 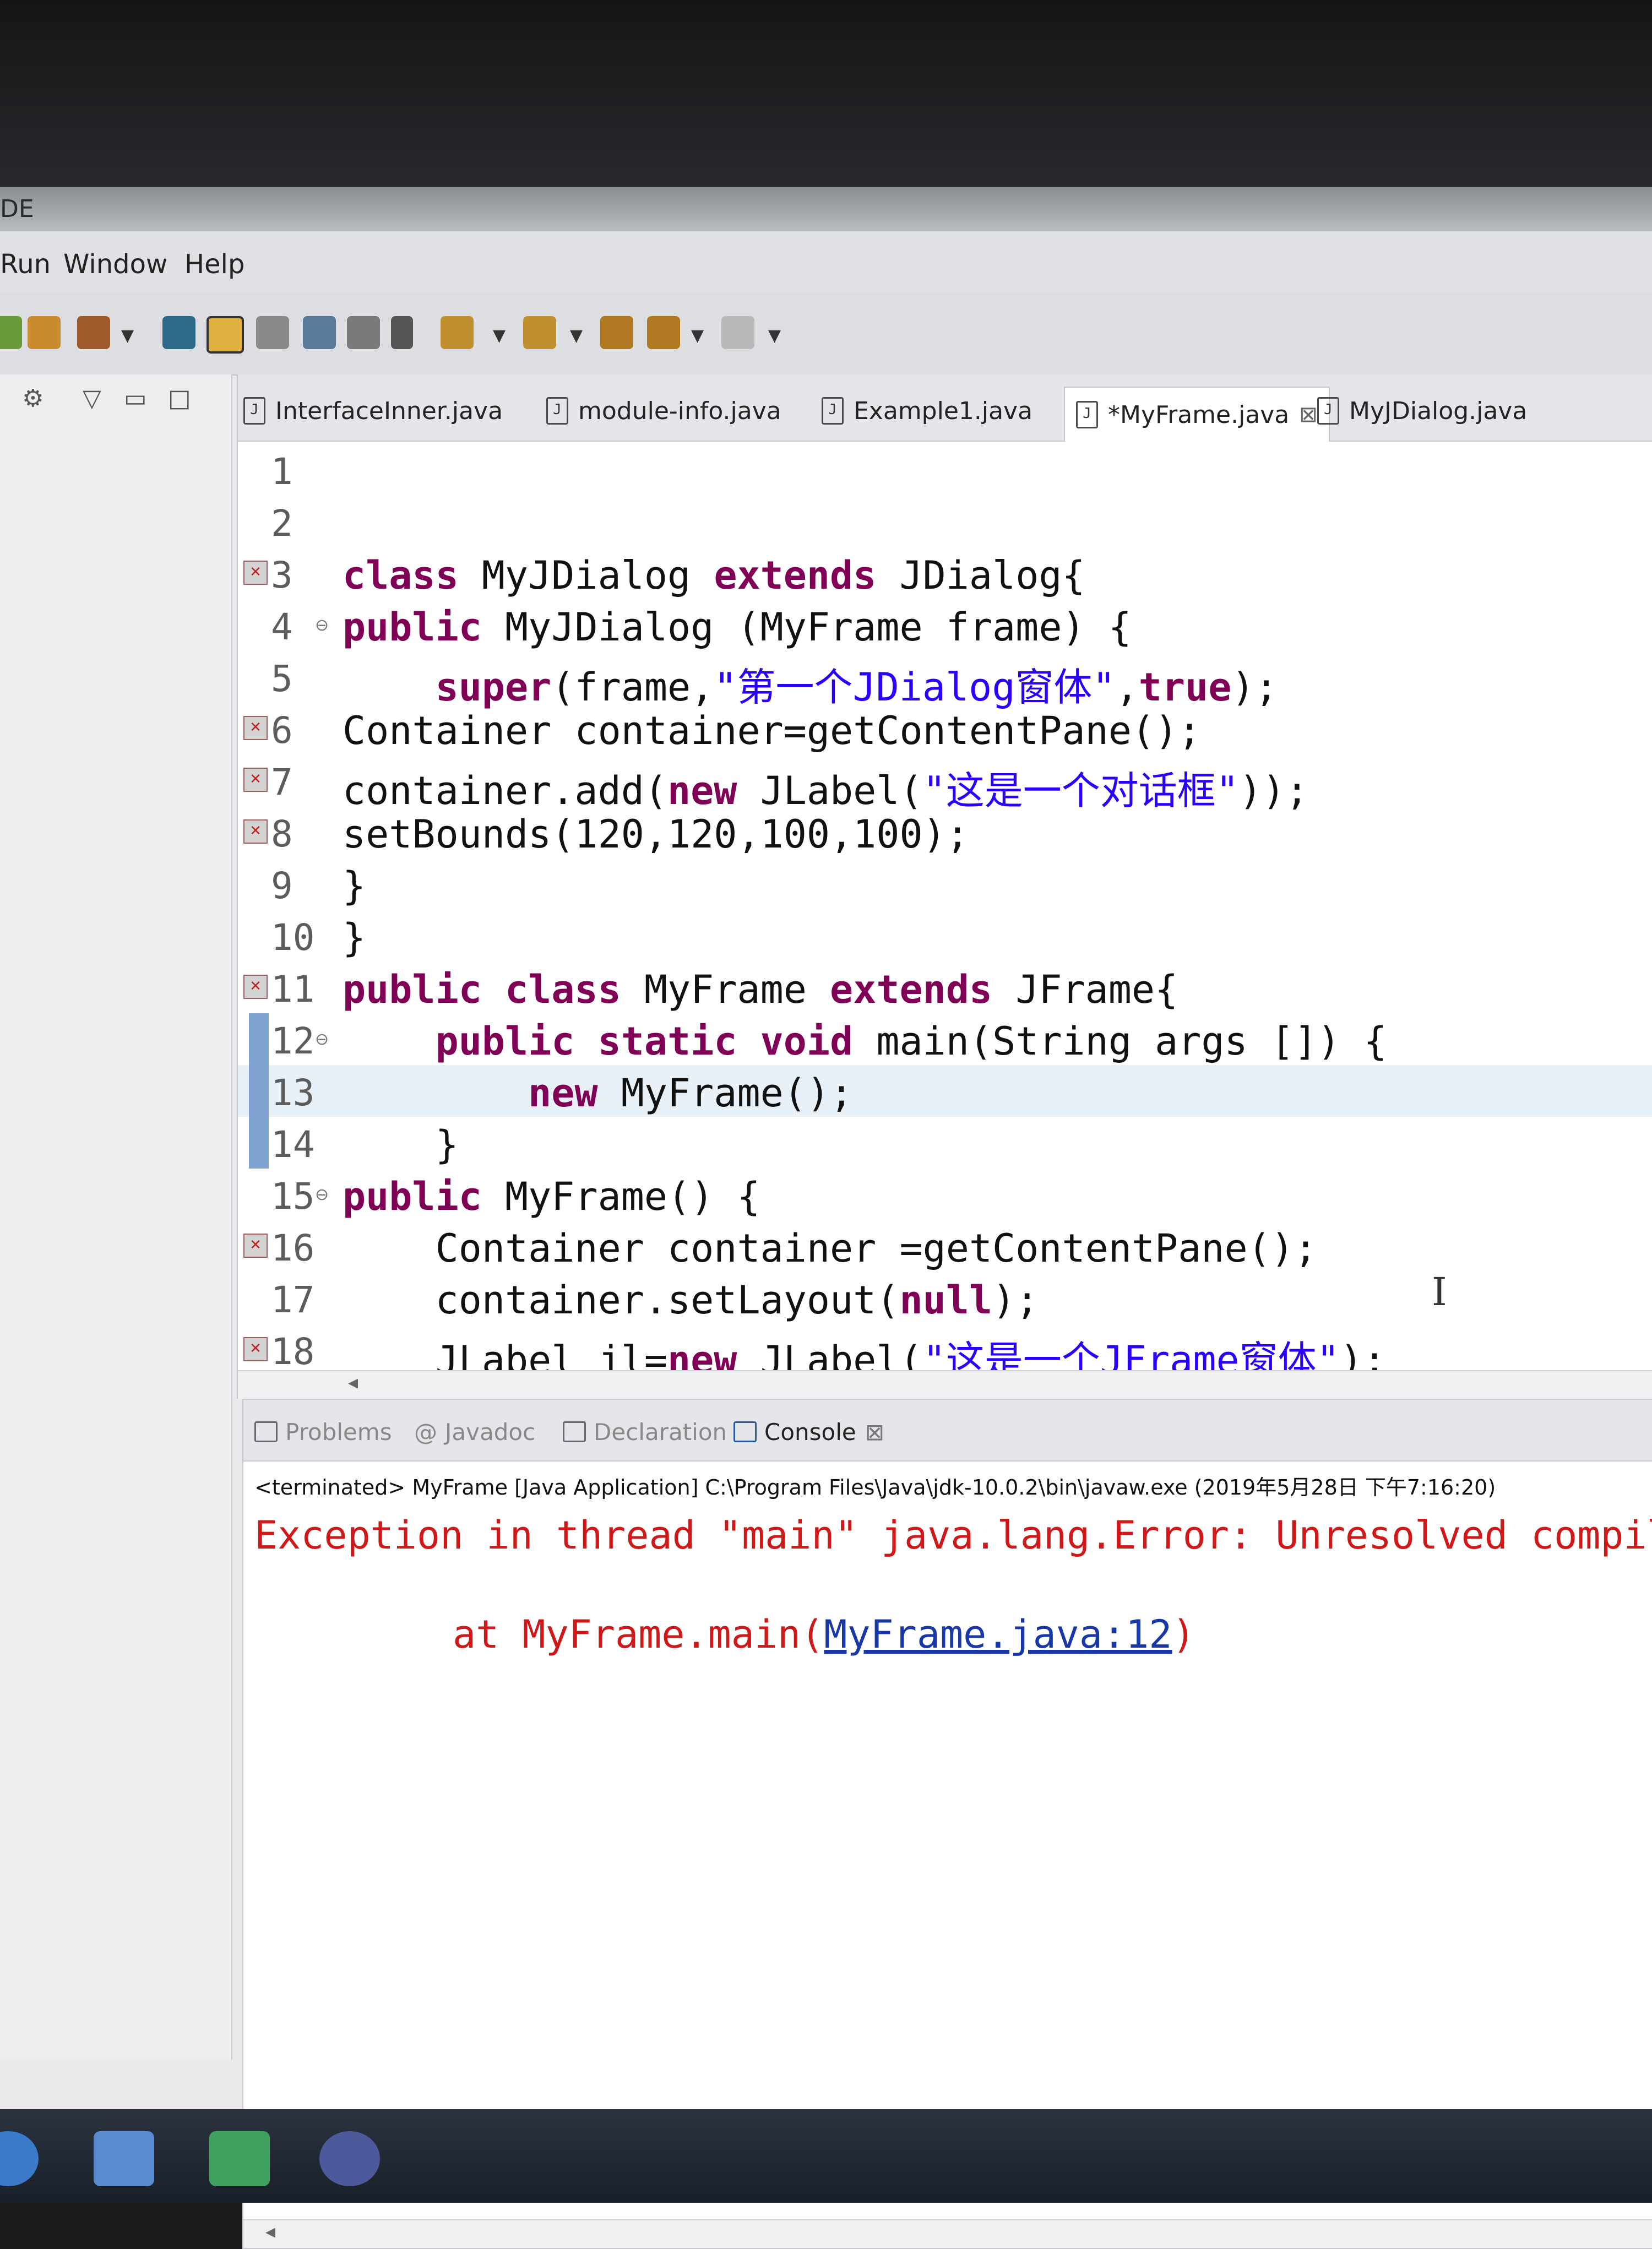 What do you see at coordinates (92, 398) in the screenshot?
I see `view-menu-icon: ▽` at bounding box center [92, 398].